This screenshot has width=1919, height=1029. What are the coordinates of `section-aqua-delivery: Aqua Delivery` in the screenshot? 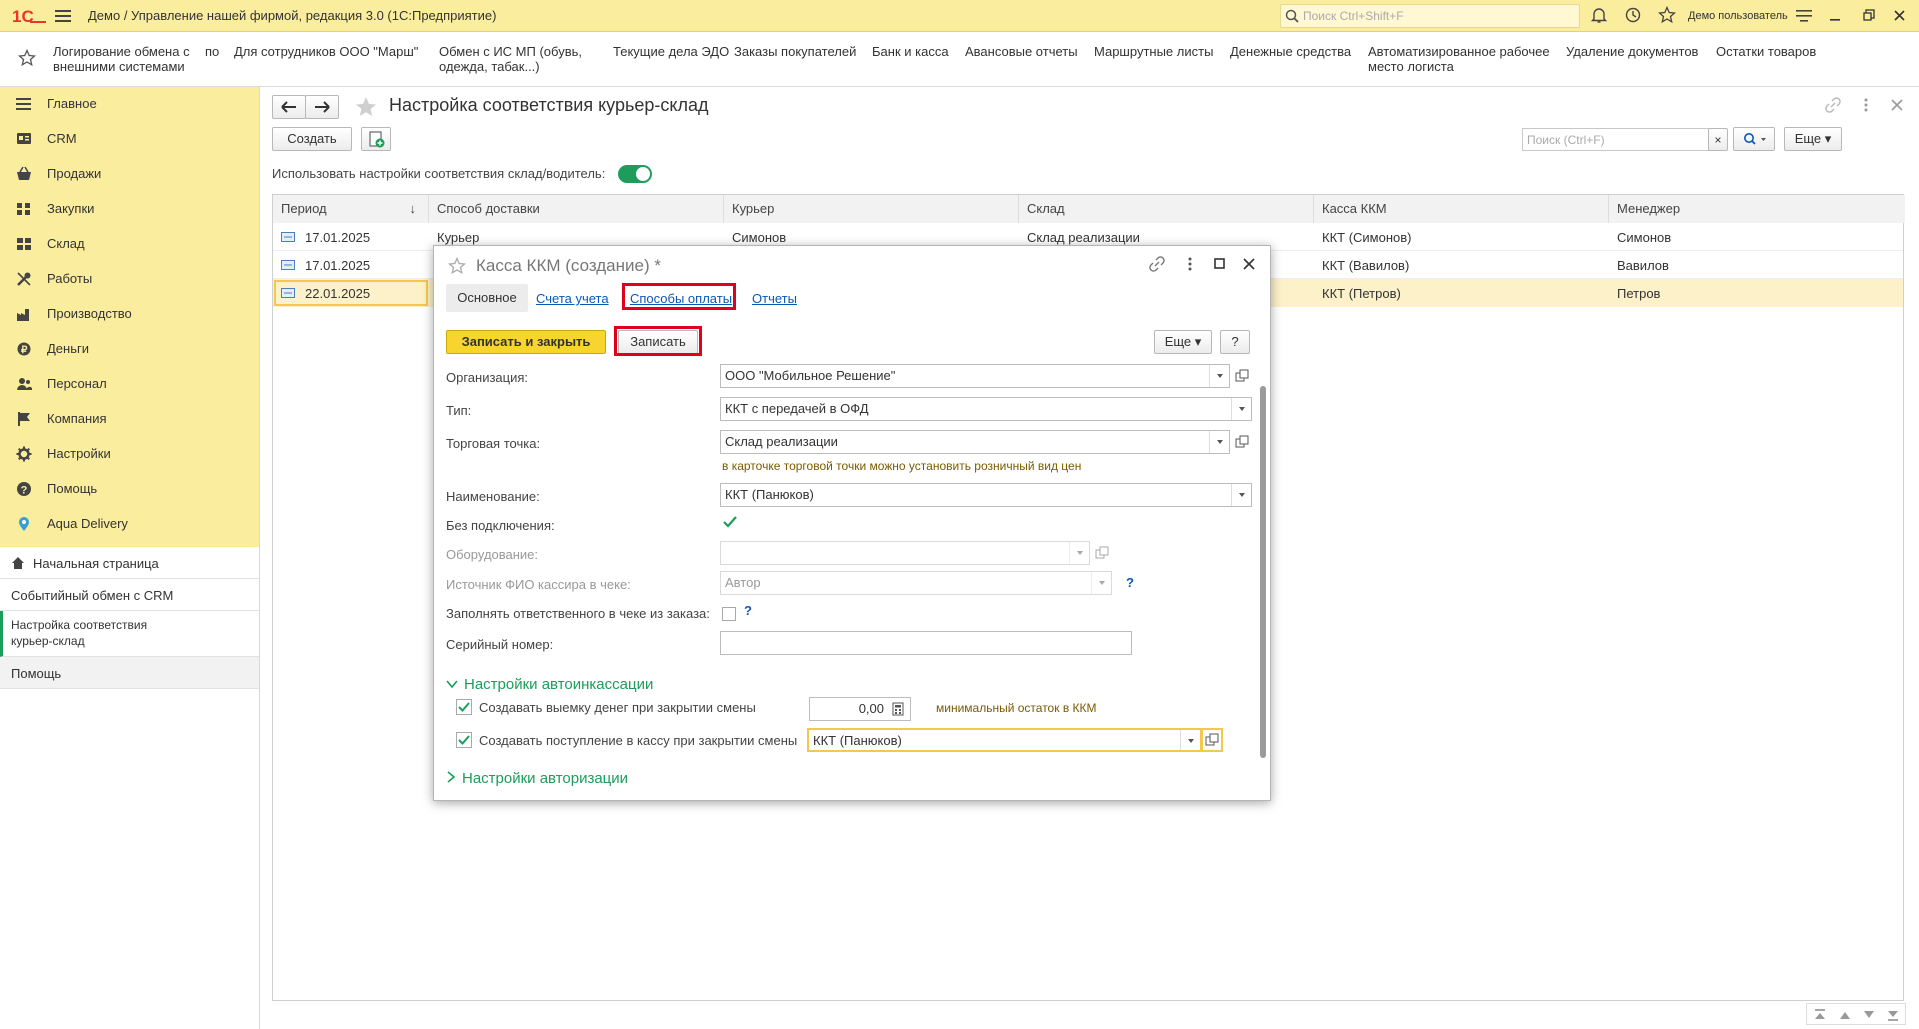 It's located at (129, 524).